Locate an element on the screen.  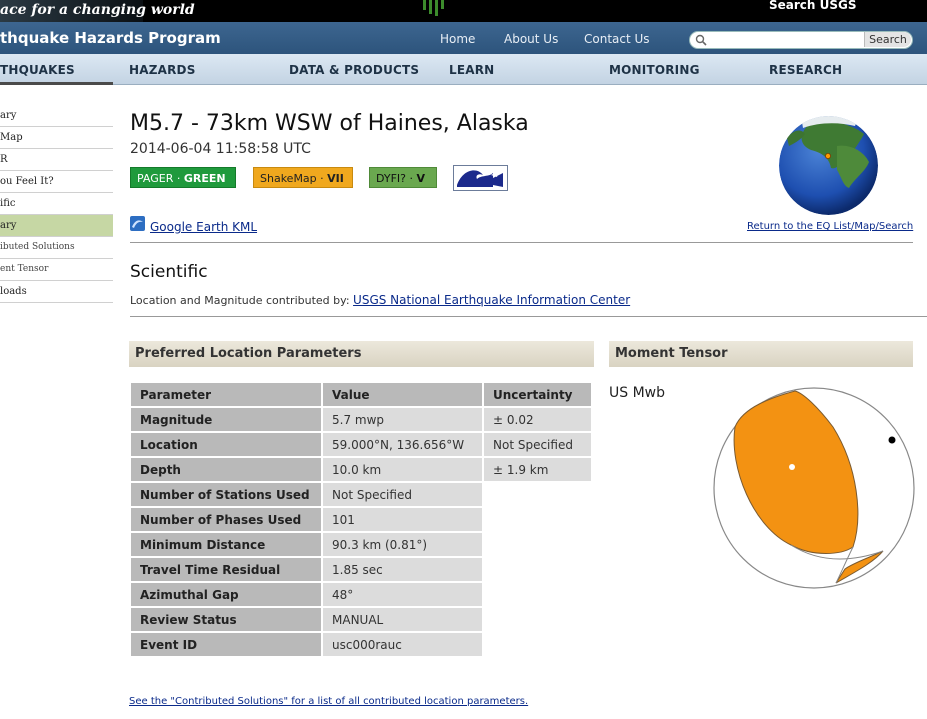
dyfi-badge-value: V is located at coordinates (421, 178).